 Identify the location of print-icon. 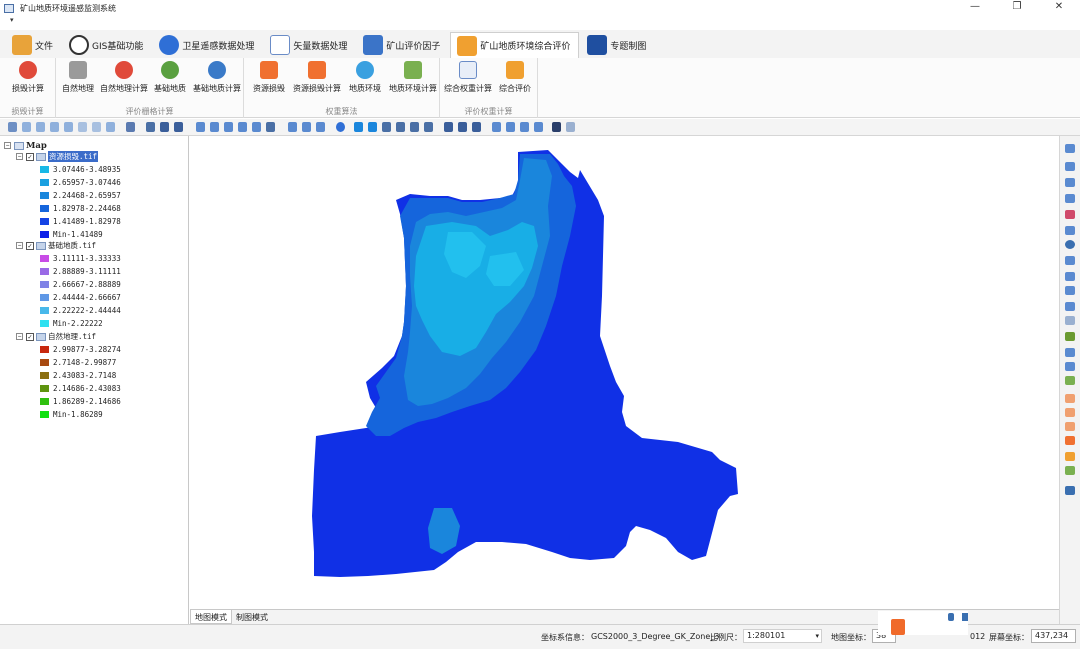
(270, 127).